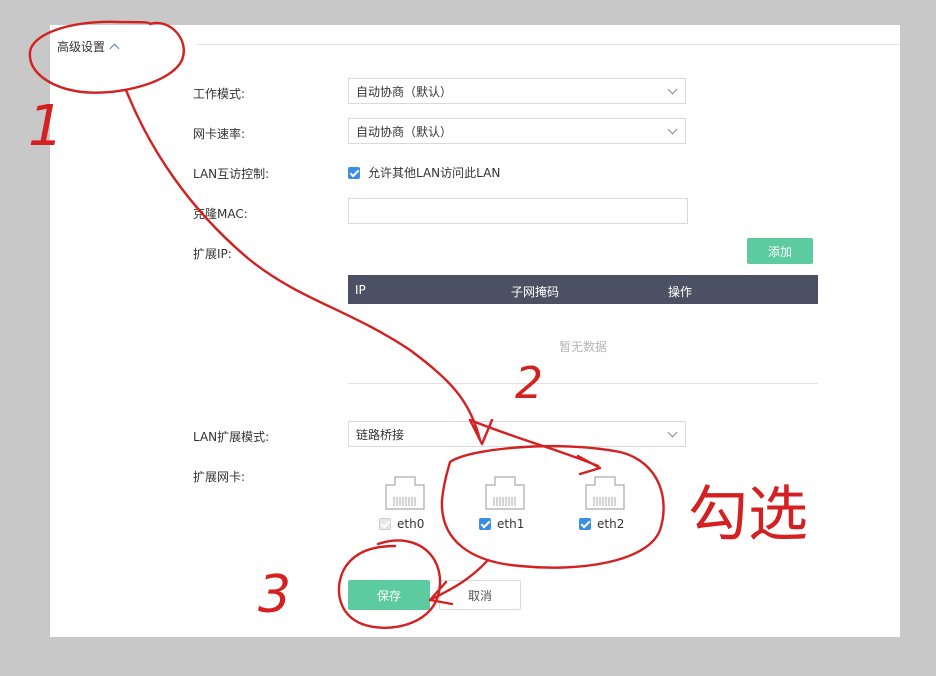 This screenshot has height=676, width=936. Describe the element at coordinates (212, 254) in the screenshot. I see `ext-ip-label: 扩展IP:` at that location.